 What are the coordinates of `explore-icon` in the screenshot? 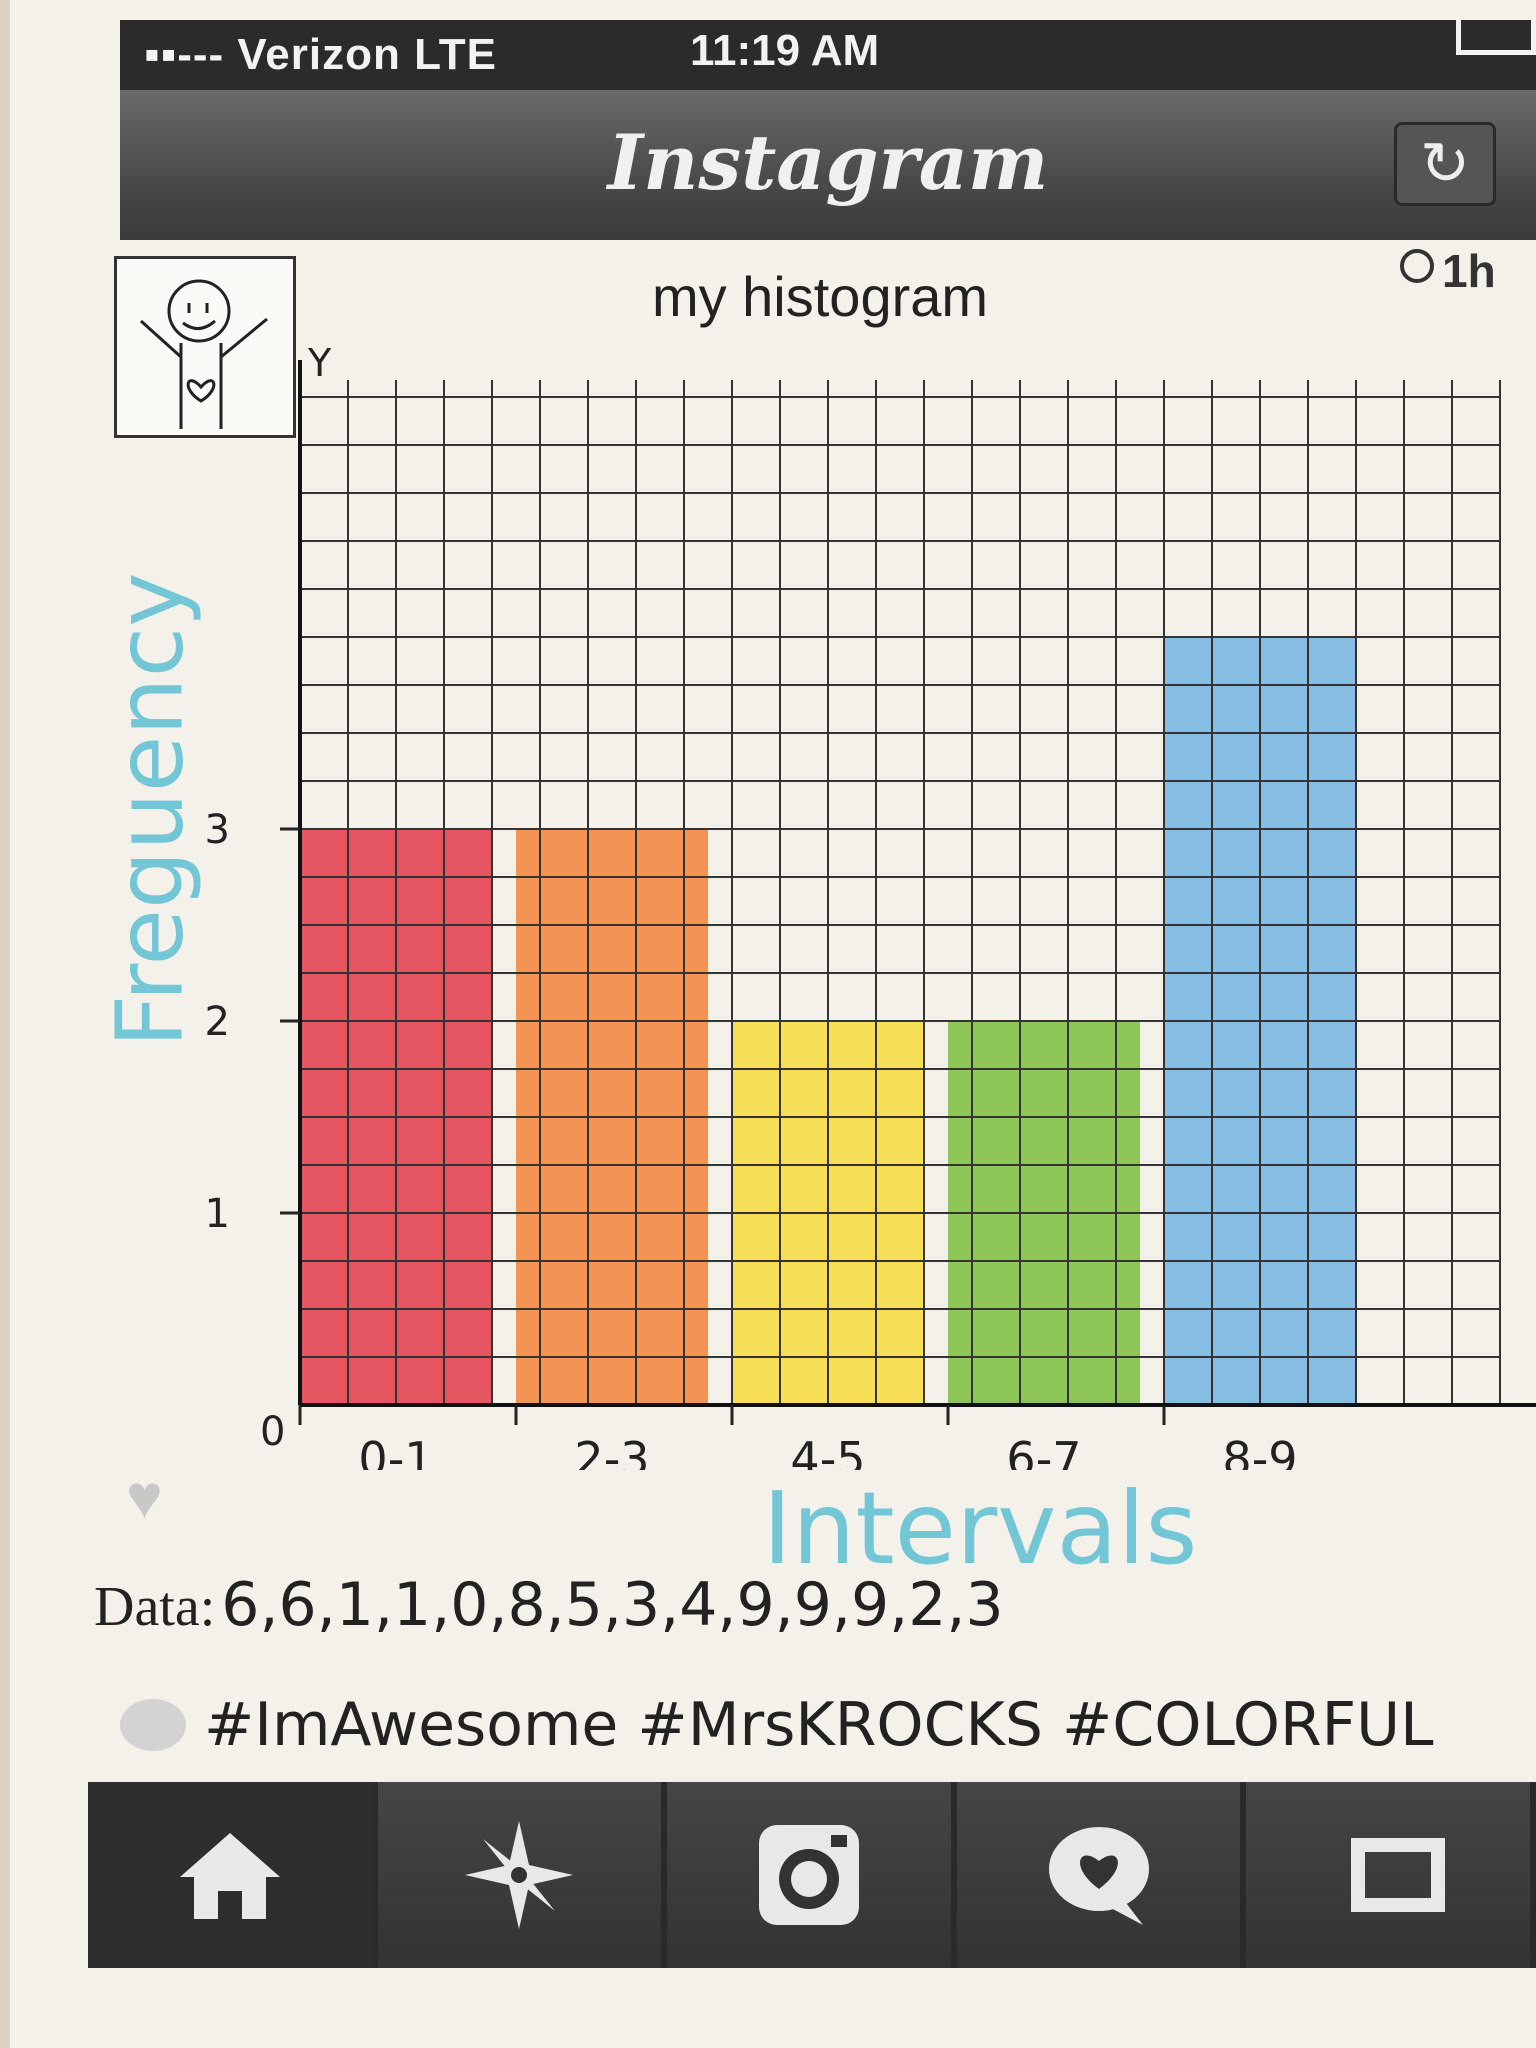 It's located at (519, 1875).